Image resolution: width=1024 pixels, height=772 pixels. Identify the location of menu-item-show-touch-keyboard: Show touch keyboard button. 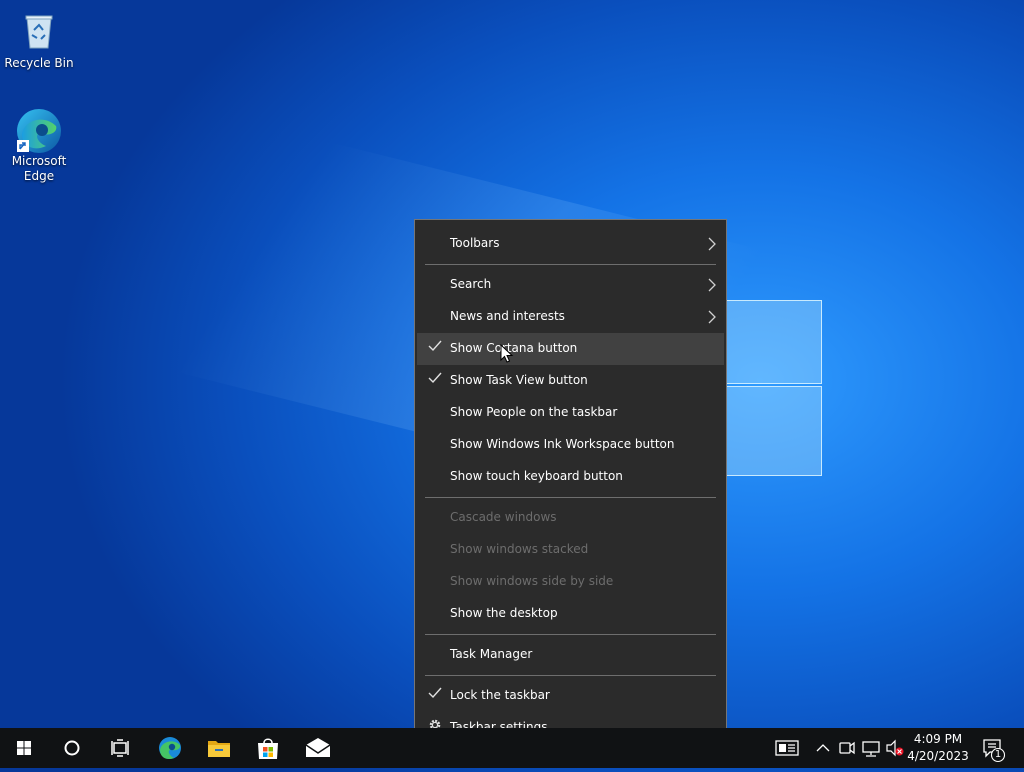
(570, 477).